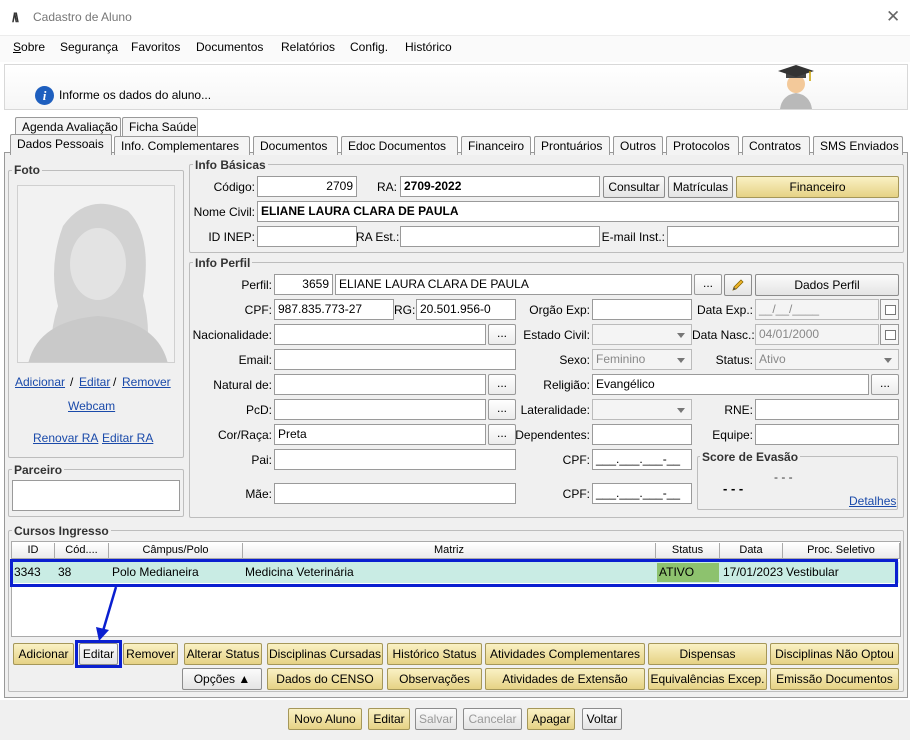 The height and width of the screenshot is (740, 910). I want to click on close-icon: ✕, so click(893, 17).